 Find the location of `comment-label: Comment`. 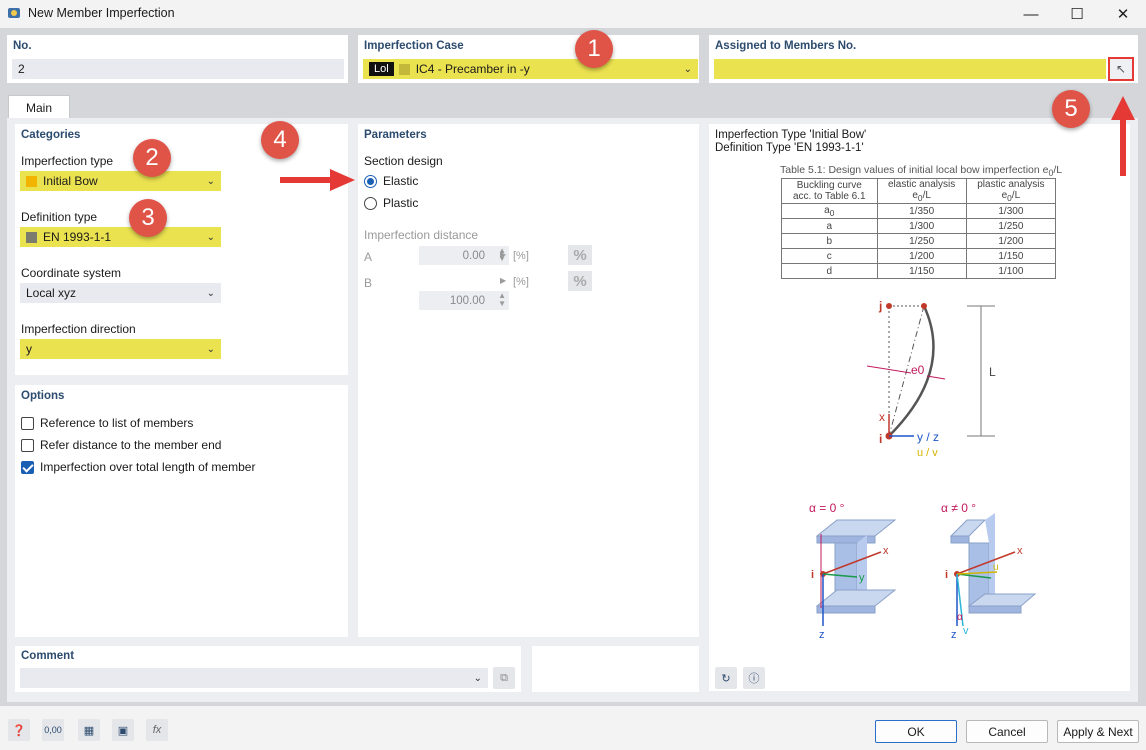

comment-label: Comment is located at coordinates (48, 656).